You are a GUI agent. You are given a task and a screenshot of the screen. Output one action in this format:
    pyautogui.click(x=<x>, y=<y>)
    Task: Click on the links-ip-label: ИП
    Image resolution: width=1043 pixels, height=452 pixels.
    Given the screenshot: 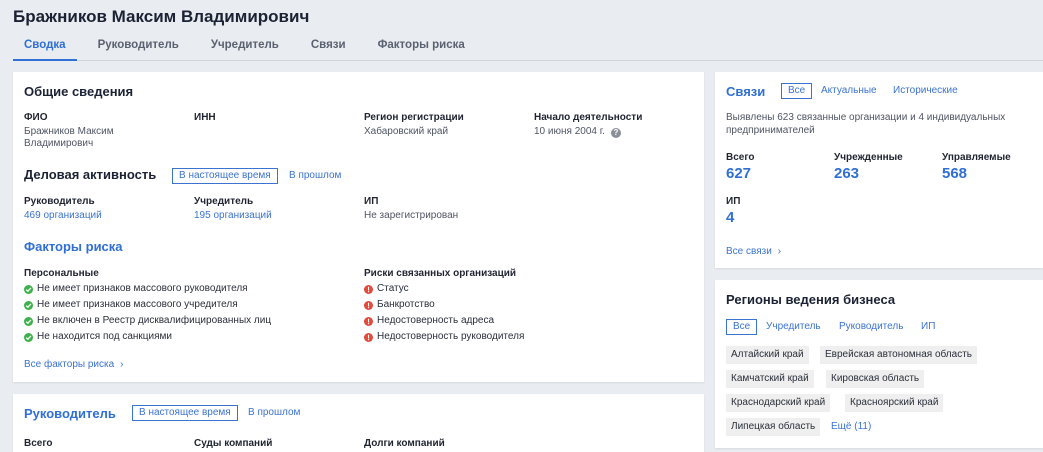 What is the action you would take?
    pyautogui.click(x=733, y=201)
    